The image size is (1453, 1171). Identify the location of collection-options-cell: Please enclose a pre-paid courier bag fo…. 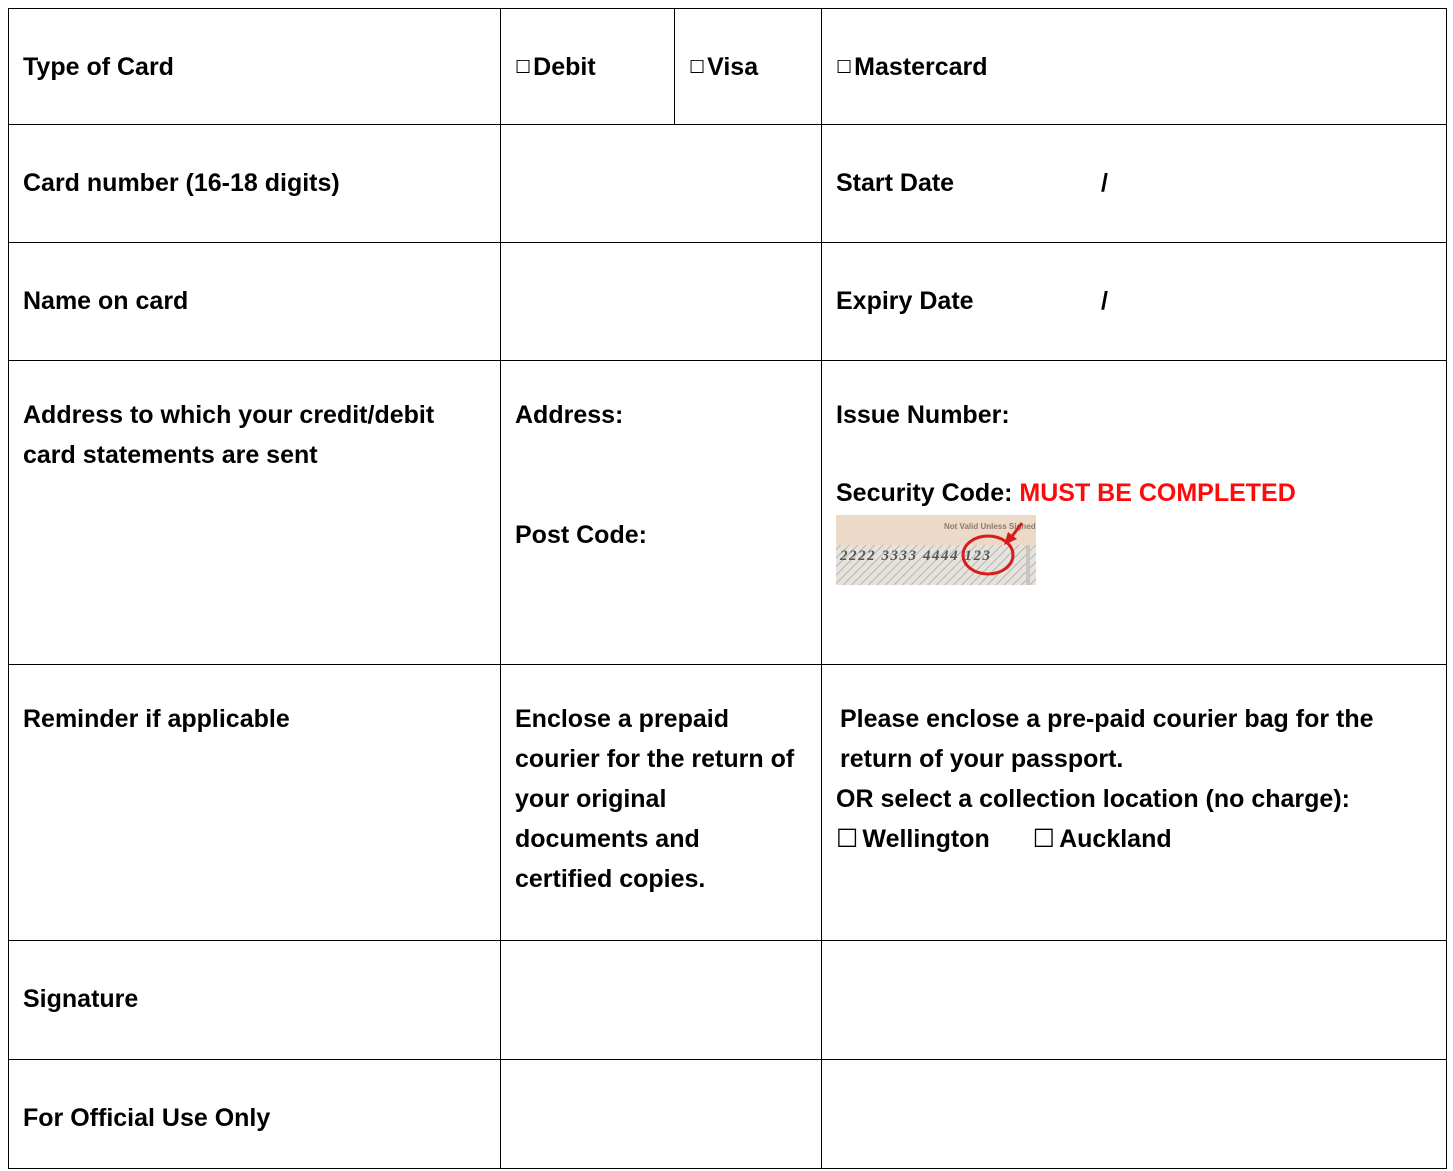
(1134, 802).